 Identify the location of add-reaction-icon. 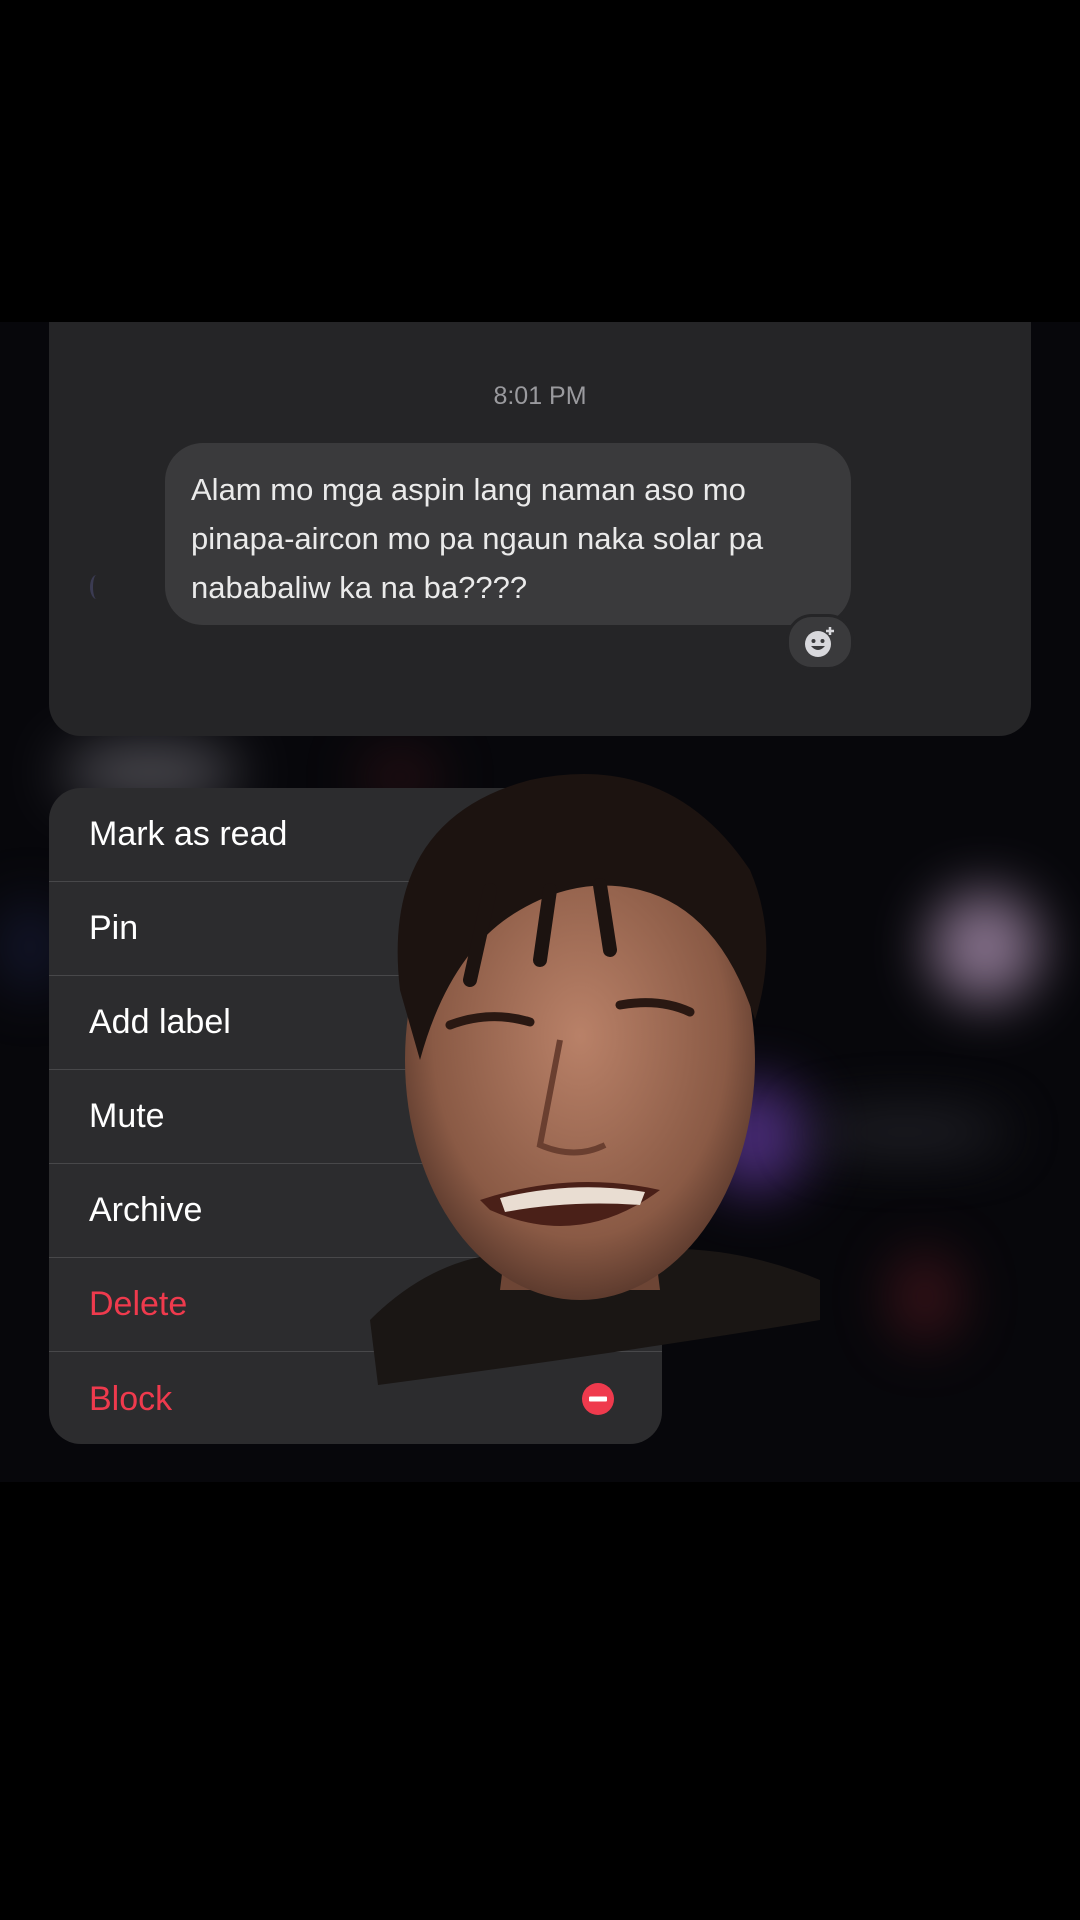
(819, 642).